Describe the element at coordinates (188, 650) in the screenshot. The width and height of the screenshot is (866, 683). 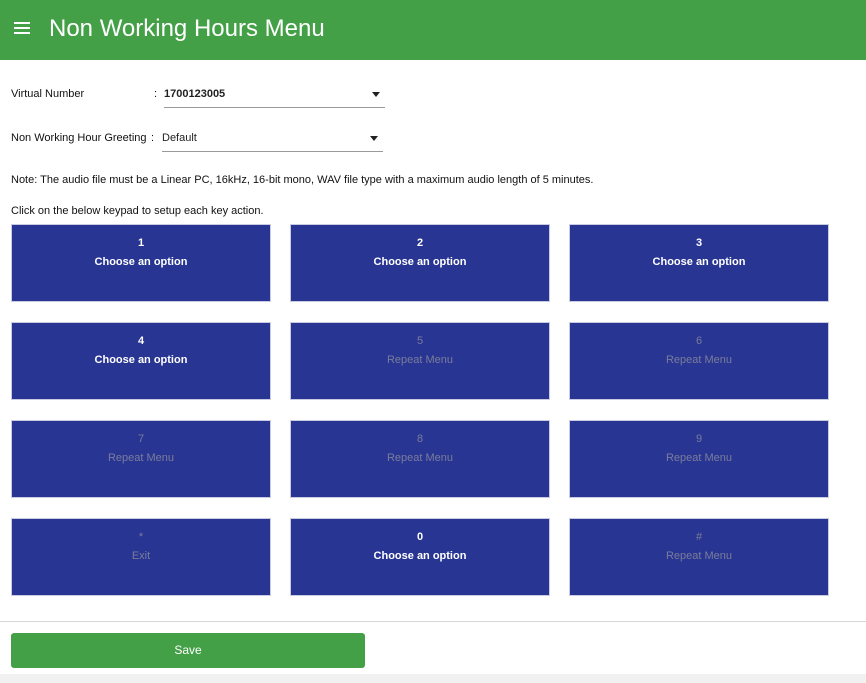
I see `save-button: Save` at that location.